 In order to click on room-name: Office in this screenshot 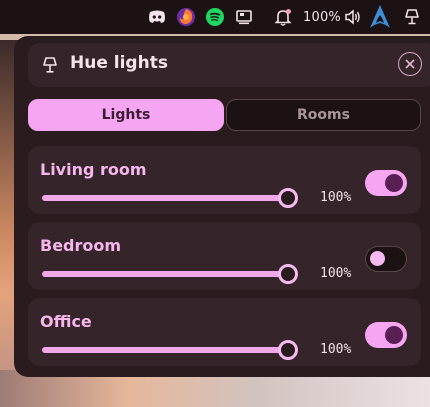, I will do `click(66, 321)`.